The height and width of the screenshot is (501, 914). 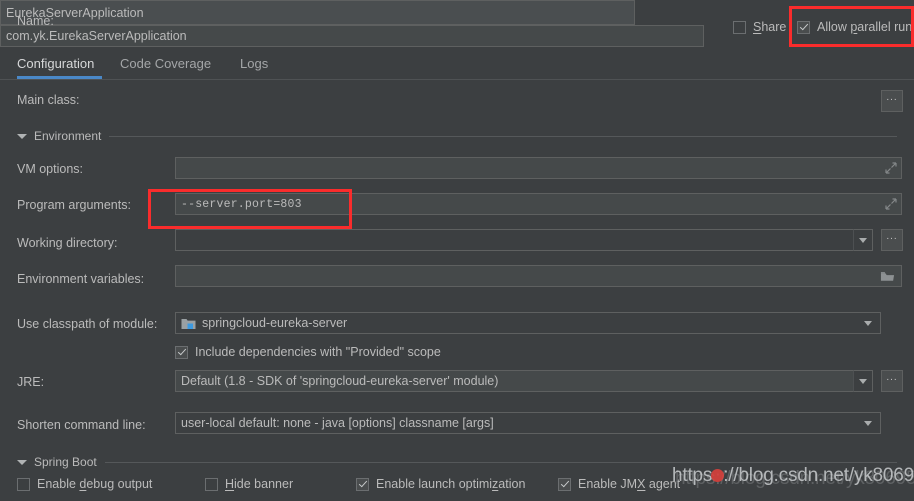 What do you see at coordinates (739, 27) in the screenshot?
I see `share-checkbox-box` at bounding box center [739, 27].